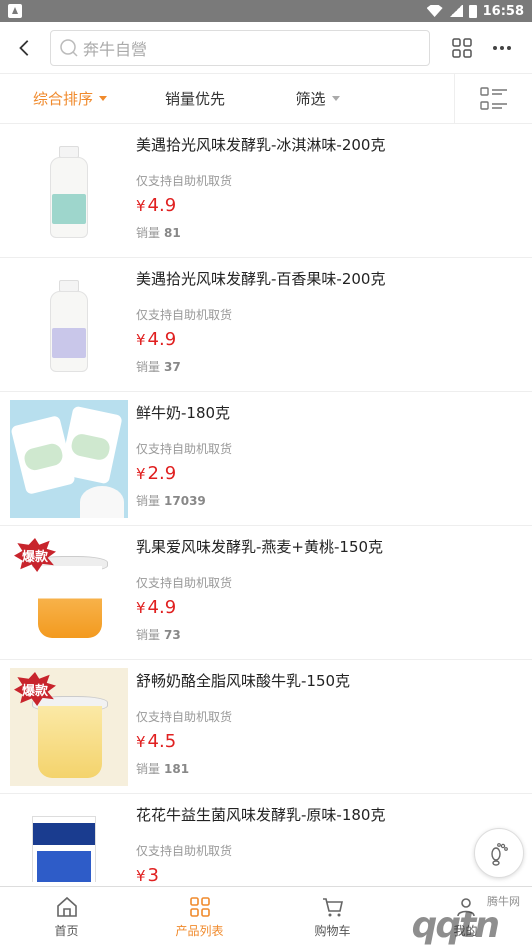  Describe the element at coordinates (261, 279) in the screenshot. I see `product-title: 美遇拾光风味发酵乳-百香果味-200克` at that location.